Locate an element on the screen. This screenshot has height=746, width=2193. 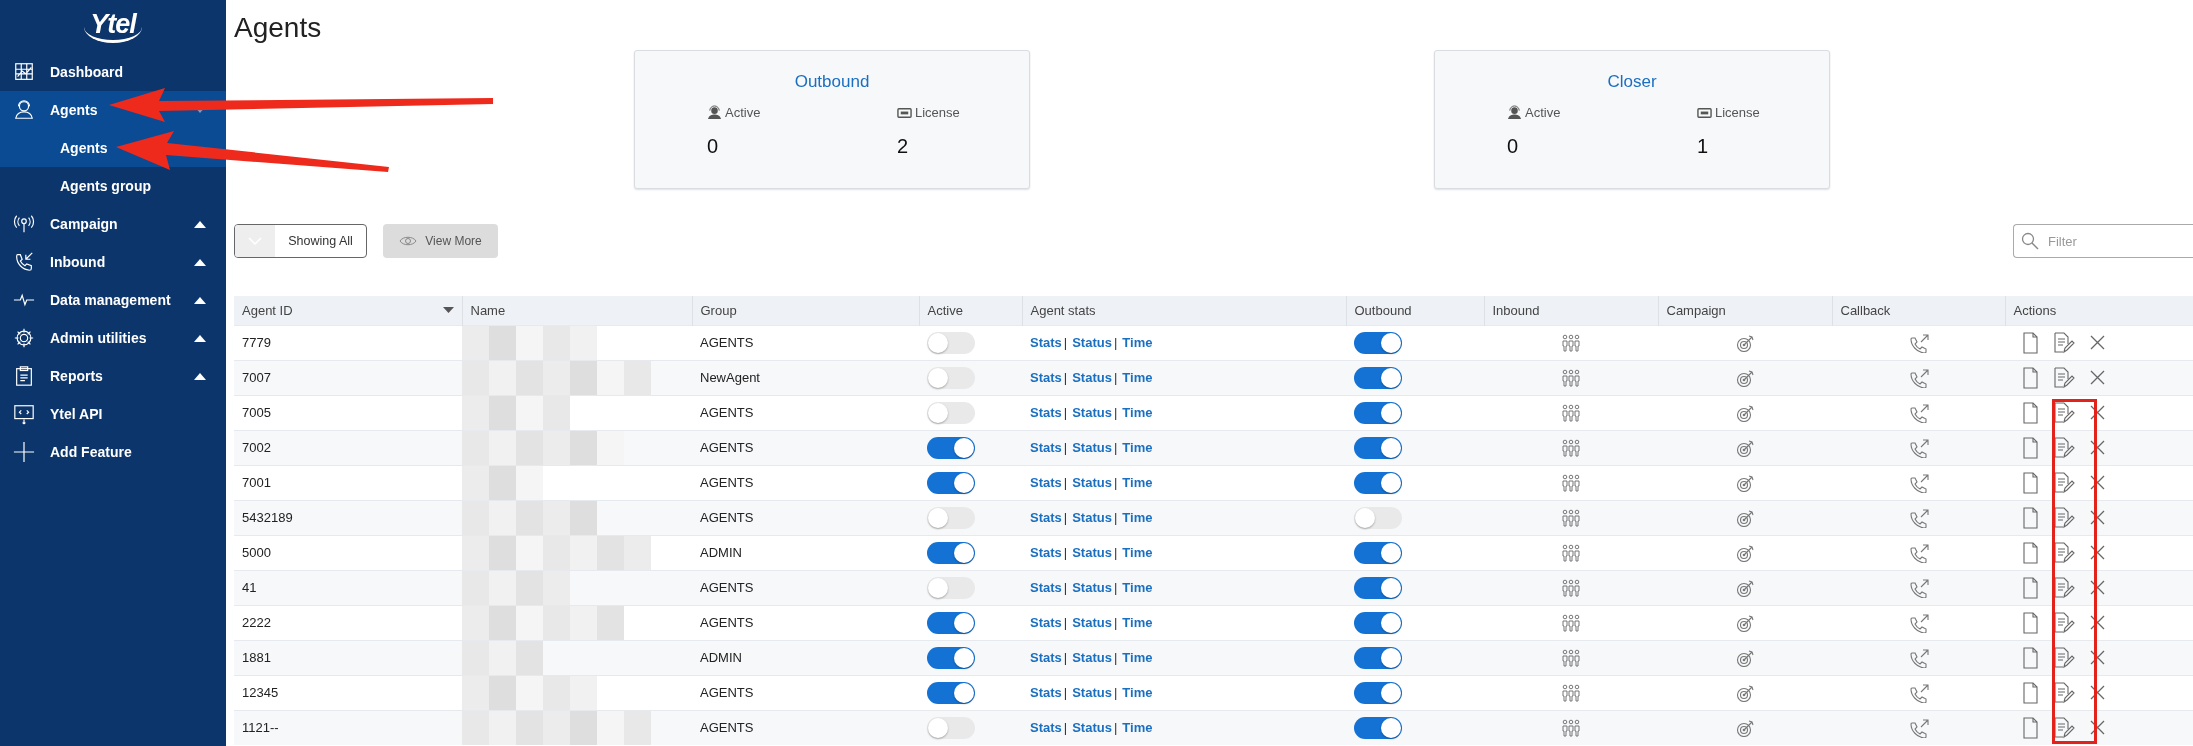
sidebar-item: Data management is located at coordinates (113, 300).